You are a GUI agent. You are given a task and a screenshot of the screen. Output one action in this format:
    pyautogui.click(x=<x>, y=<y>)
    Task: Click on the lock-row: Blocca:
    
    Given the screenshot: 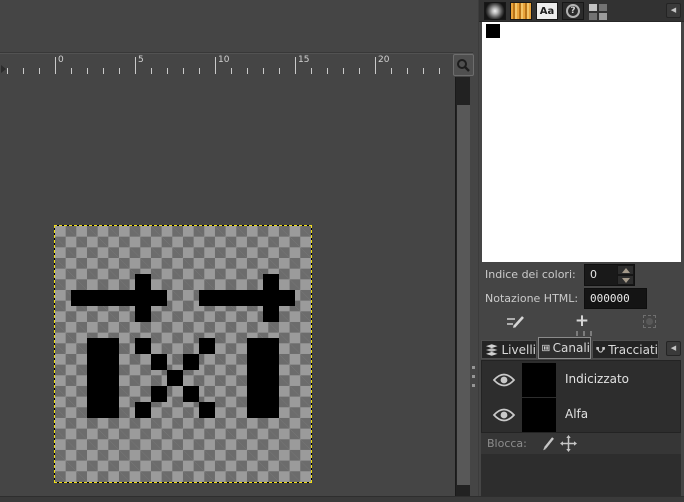 What is the action you would take?
    pyautogui.click(x=581, y=443)
    